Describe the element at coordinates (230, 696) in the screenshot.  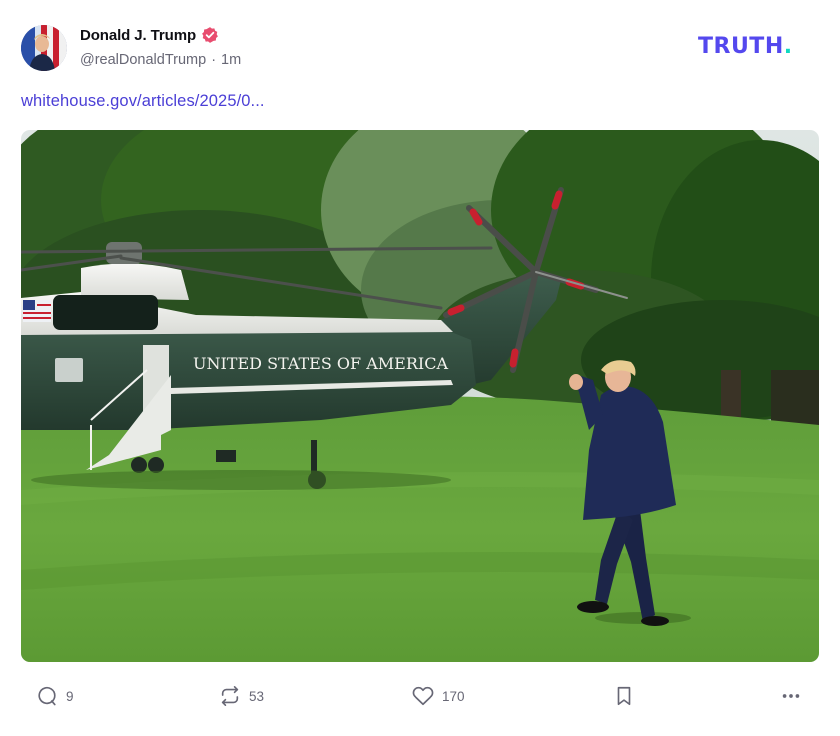
I see `retruth-icon` at that location.